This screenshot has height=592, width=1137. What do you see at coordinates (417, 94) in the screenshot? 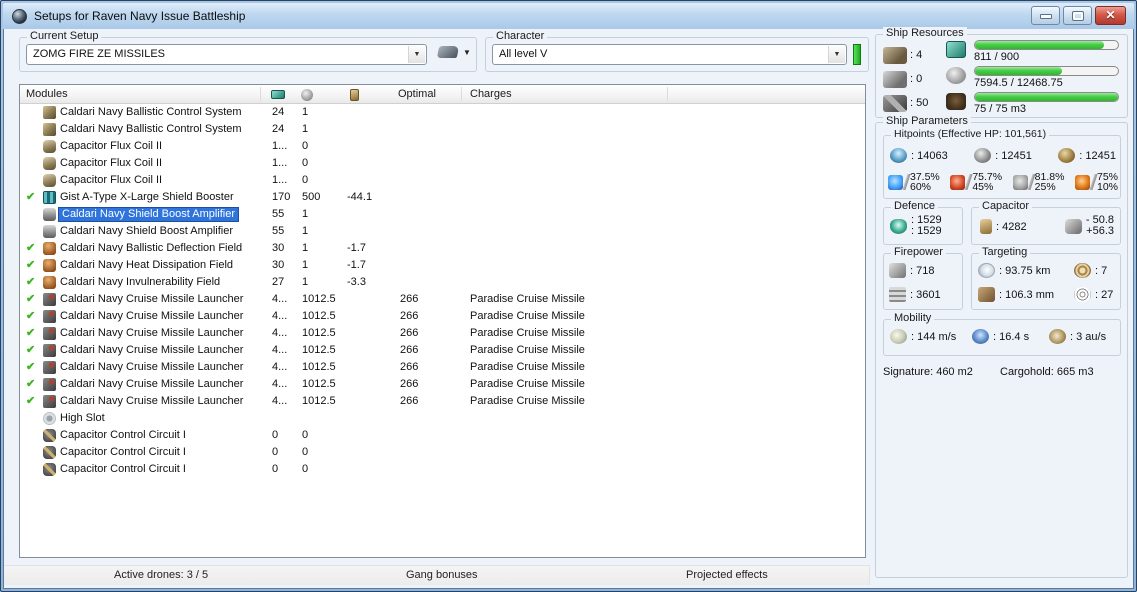
I see `column-header-optimal: Optimal` at bounding box center [417, 94].